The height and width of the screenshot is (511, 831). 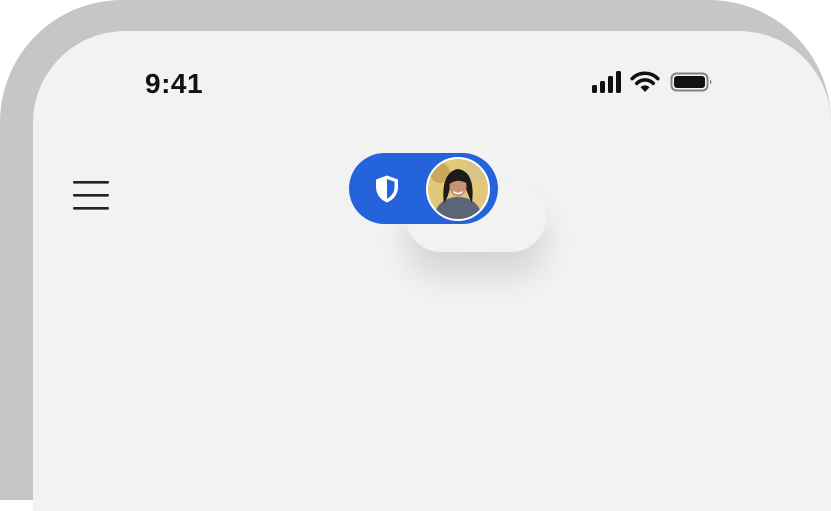 I want to click on avatar-photo, so click(x=458, y=189).